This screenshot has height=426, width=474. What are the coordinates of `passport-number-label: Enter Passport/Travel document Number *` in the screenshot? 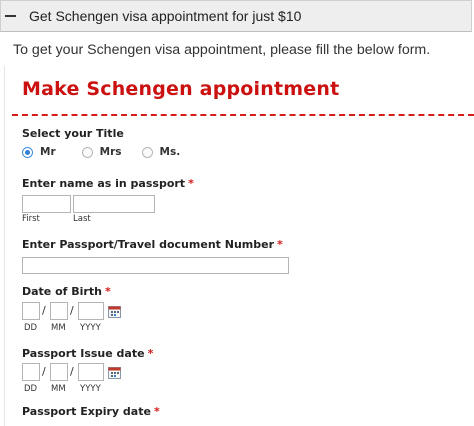 It's located at (152, 244).